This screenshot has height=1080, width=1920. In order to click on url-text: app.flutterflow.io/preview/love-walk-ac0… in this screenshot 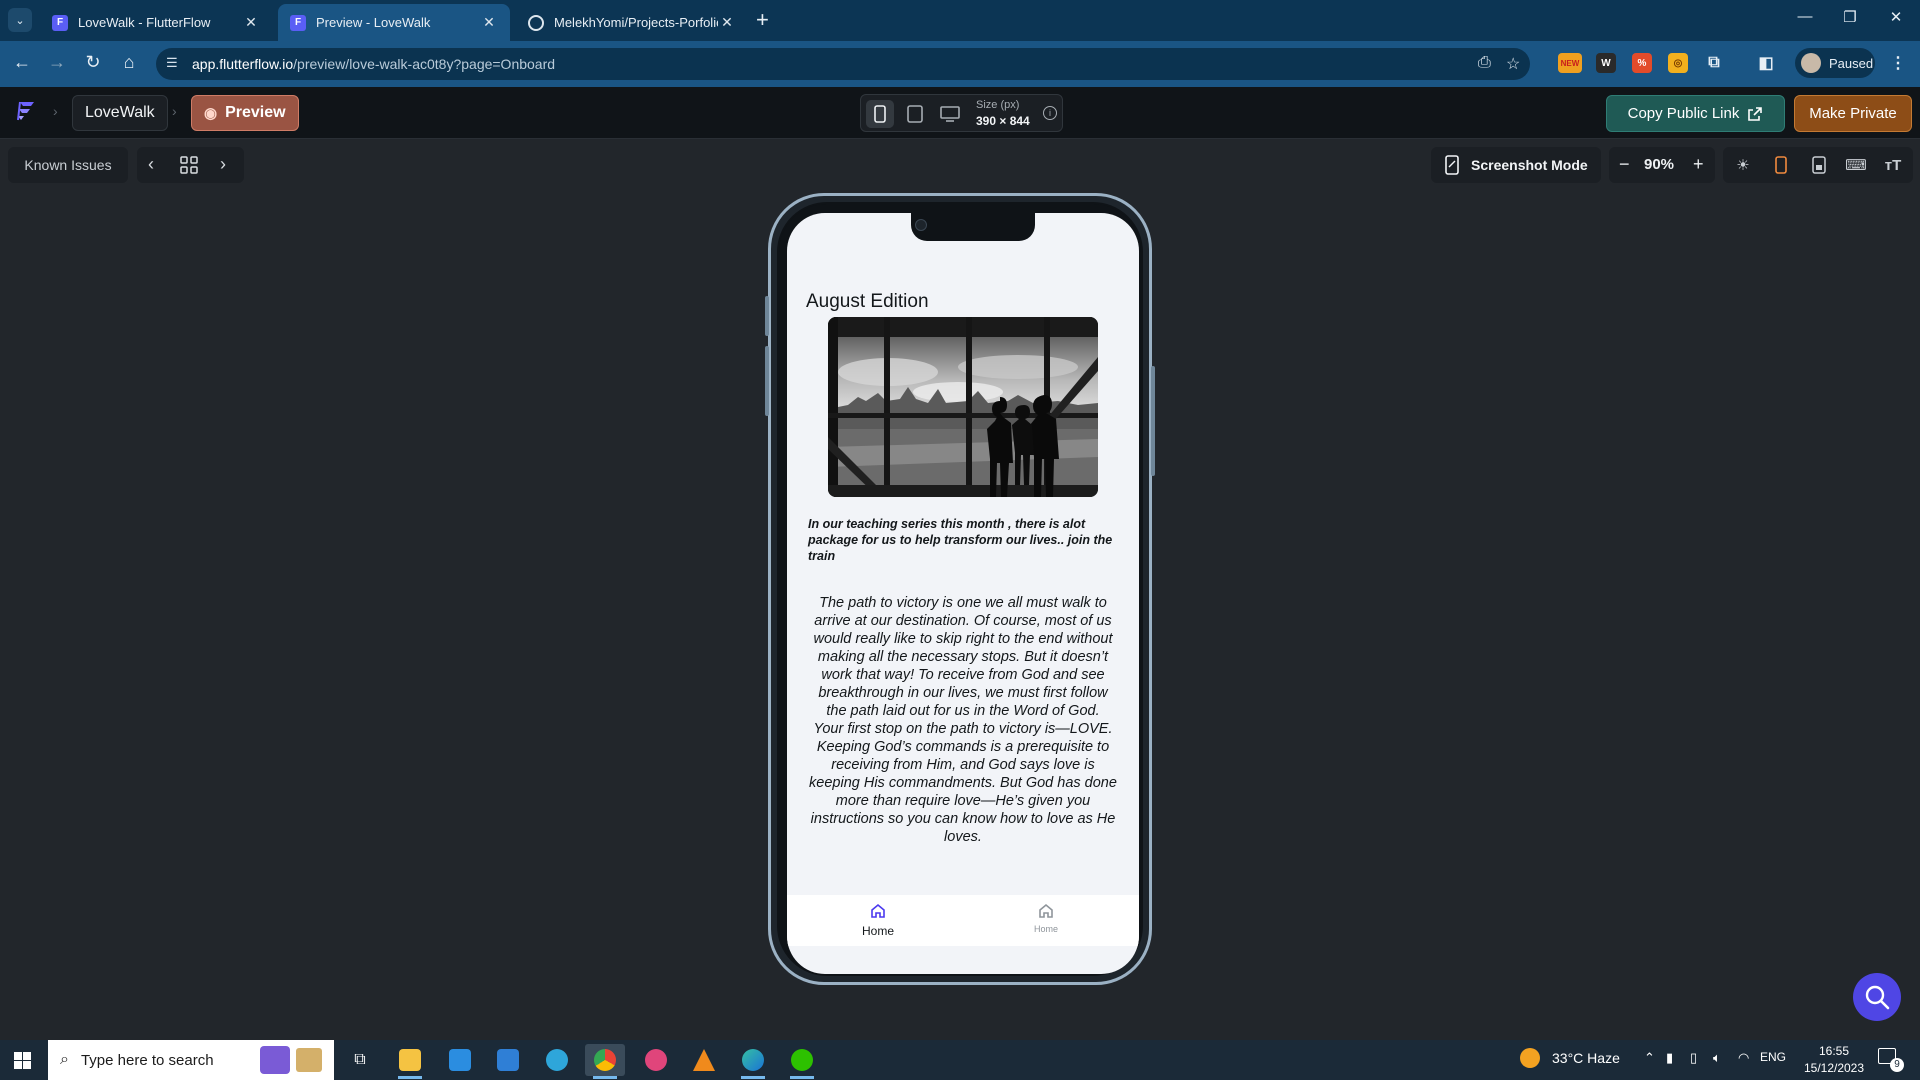, I will do `click(373, 64)`.